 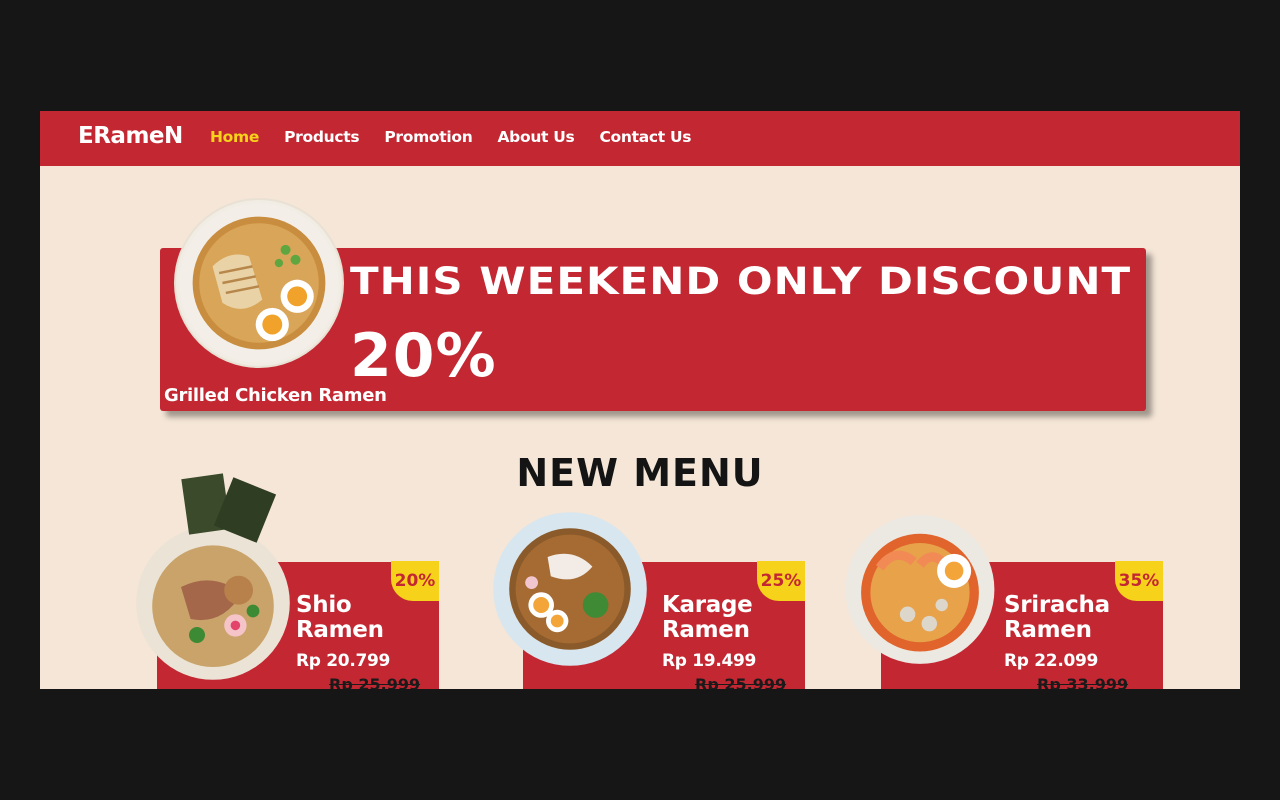 I want to click on shio-ramen-image, so click(x=213, y=603).